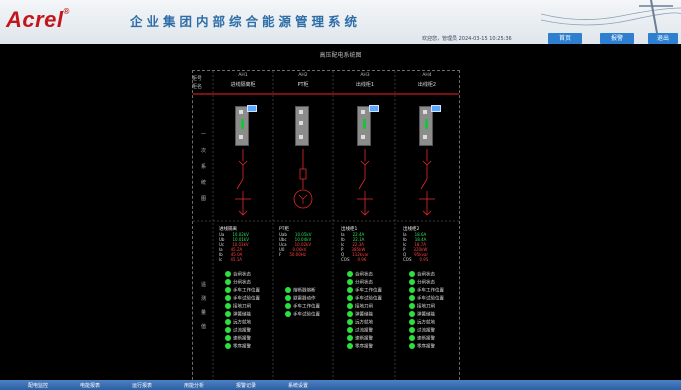  Describe the element at coordinates (38, 20) in the screenshot. I see `acrel-logo: Acrel®` at that location.